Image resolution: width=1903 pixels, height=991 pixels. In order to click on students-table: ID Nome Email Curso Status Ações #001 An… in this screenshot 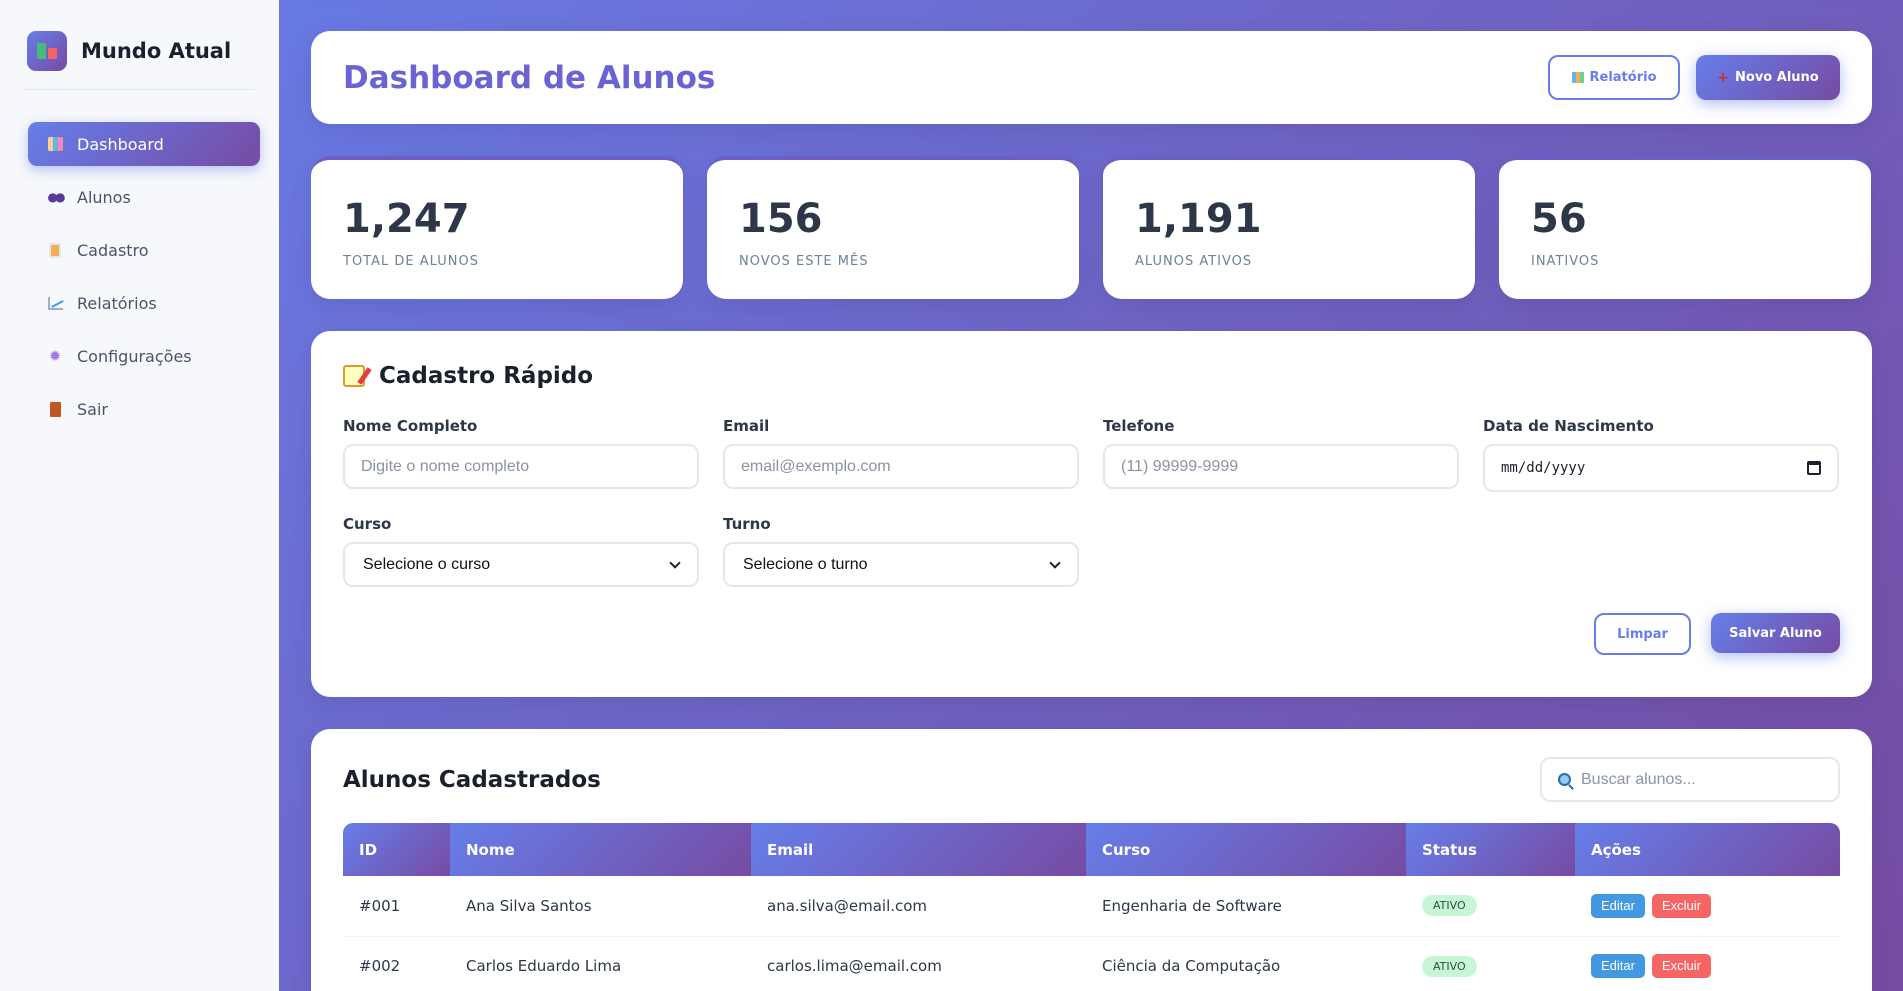, I will do `click(1091, 907)`.